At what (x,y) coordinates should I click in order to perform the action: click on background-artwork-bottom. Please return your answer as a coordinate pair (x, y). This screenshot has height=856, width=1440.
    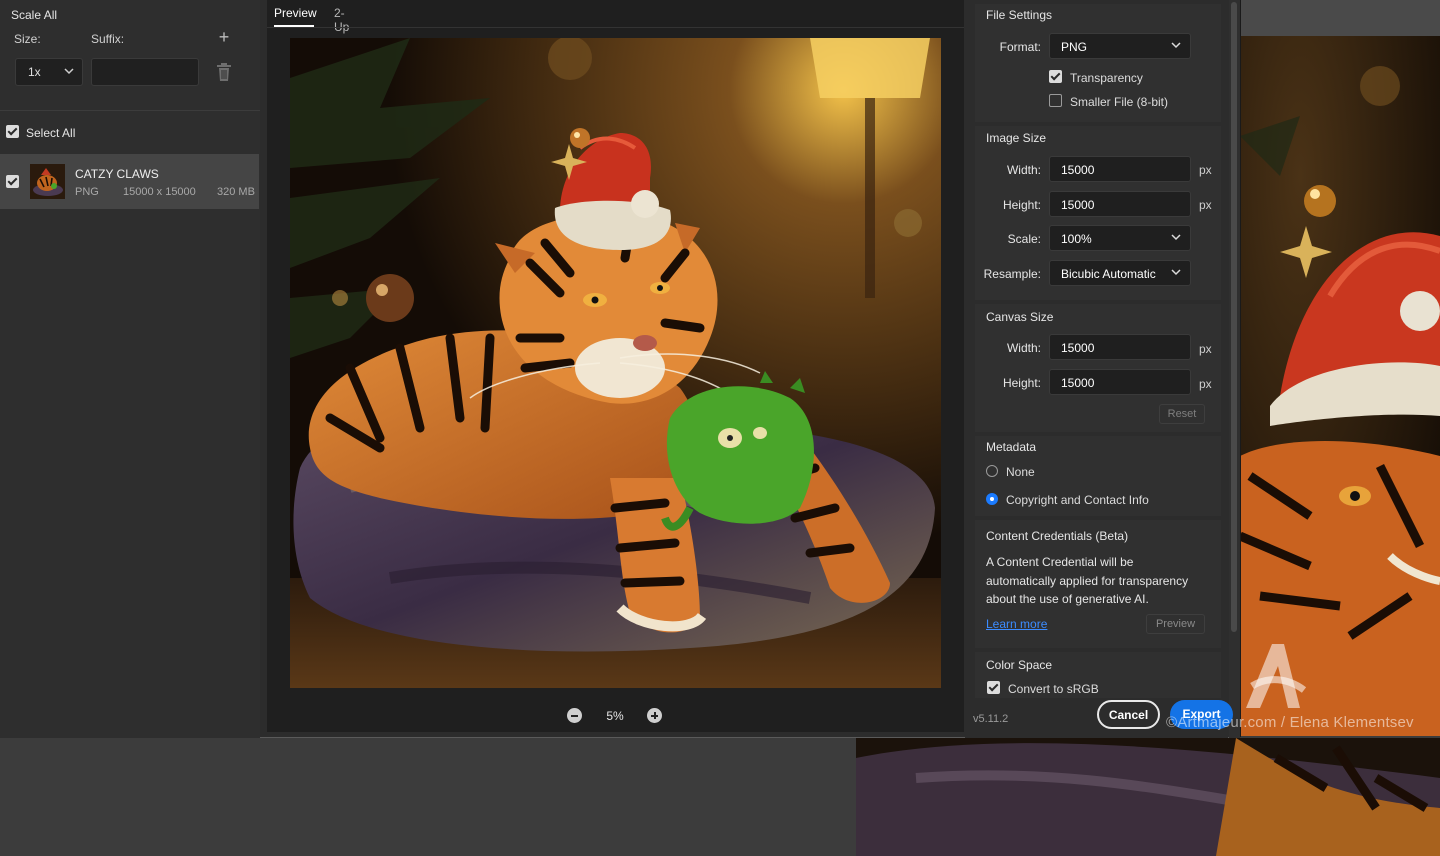
    Looking at the image, I should click on (1148, 797).